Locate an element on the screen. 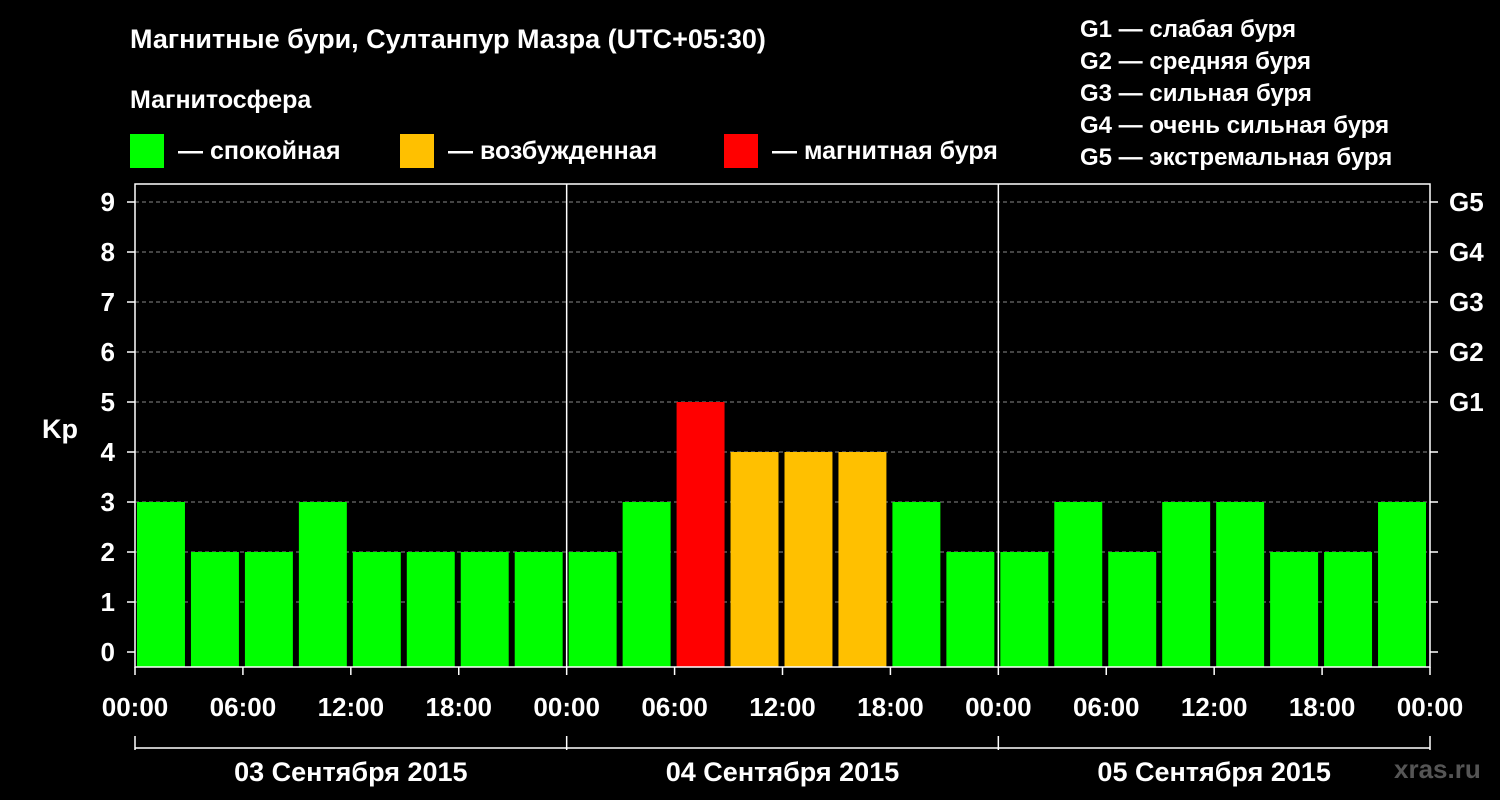  g-level-label: G2 is located at coordinates (1466, 352).